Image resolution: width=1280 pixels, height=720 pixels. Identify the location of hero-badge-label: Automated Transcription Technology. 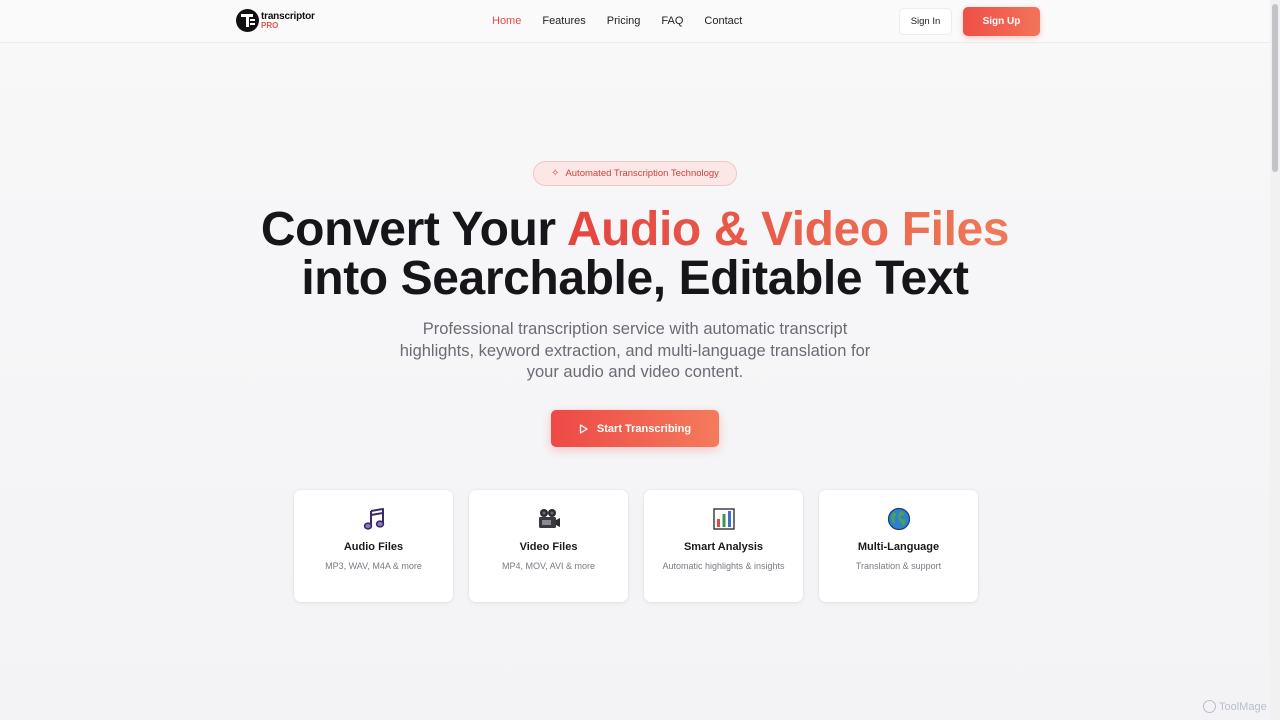
(642, 173).